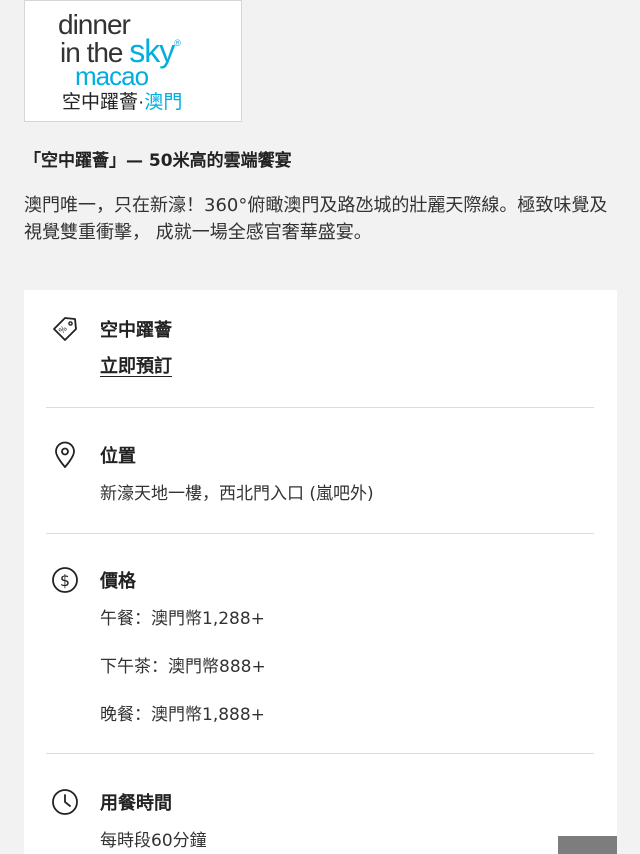 This screenshot has width=640, height=854. What do you see at coordinates (136, 803) in the screenshot?
I see `dining-time-title: 用餐時間` at bounding box center [136, 803].